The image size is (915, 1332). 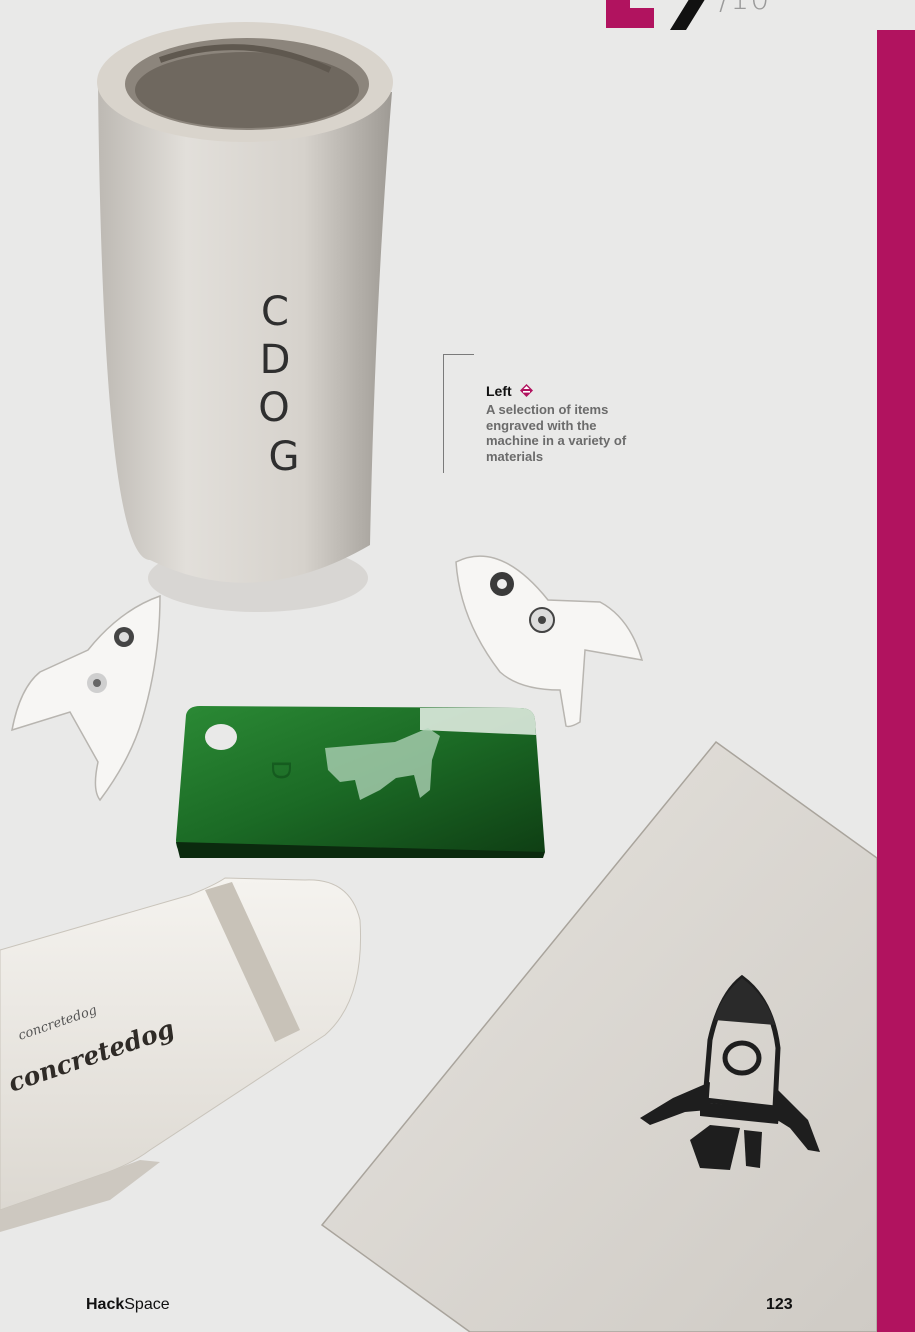 What do you see at coordinates (549, 641) in the screenshot?
I see `rocket-cutout-right` at bounding box center [549, 641].